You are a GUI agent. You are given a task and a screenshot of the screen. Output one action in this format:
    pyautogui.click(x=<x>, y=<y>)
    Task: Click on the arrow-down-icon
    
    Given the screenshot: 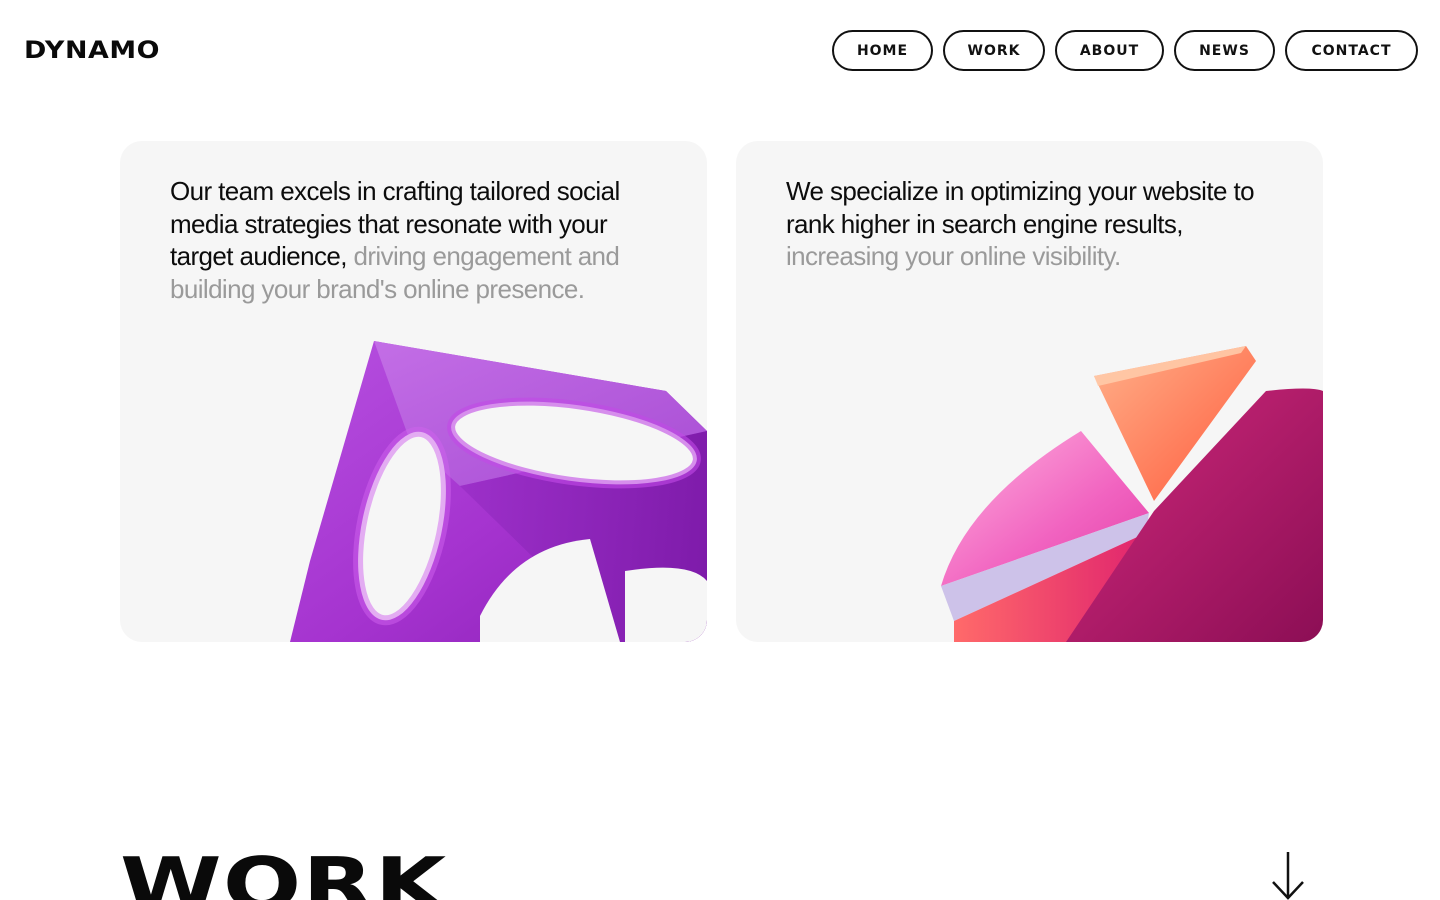 What is the action you would take?
    pyautogui.click(x=1288, y=875)
    